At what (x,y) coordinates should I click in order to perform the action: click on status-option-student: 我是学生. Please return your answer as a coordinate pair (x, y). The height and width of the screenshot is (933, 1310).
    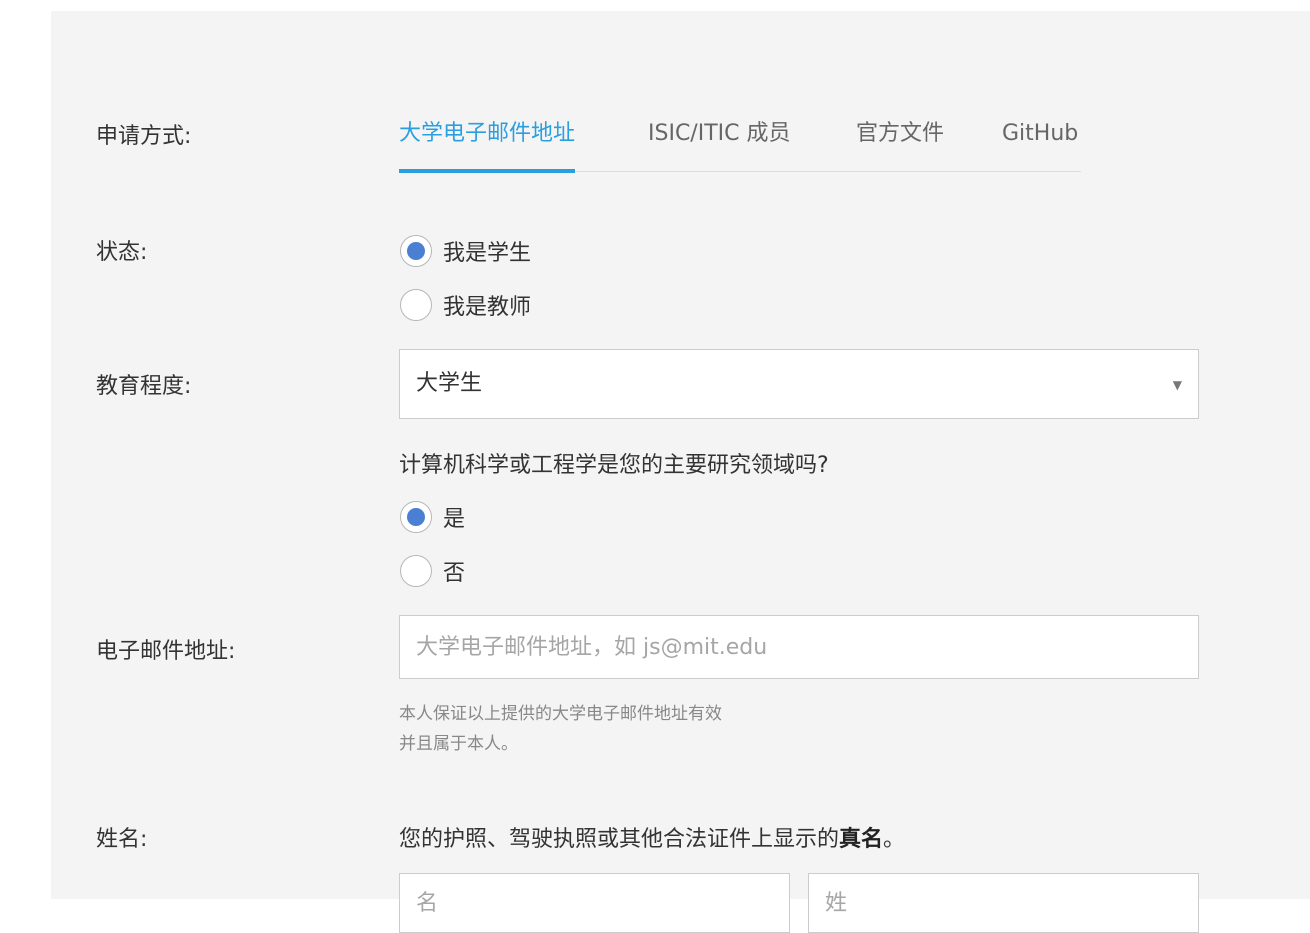
    Looking at the image, I should click on (465, 251).